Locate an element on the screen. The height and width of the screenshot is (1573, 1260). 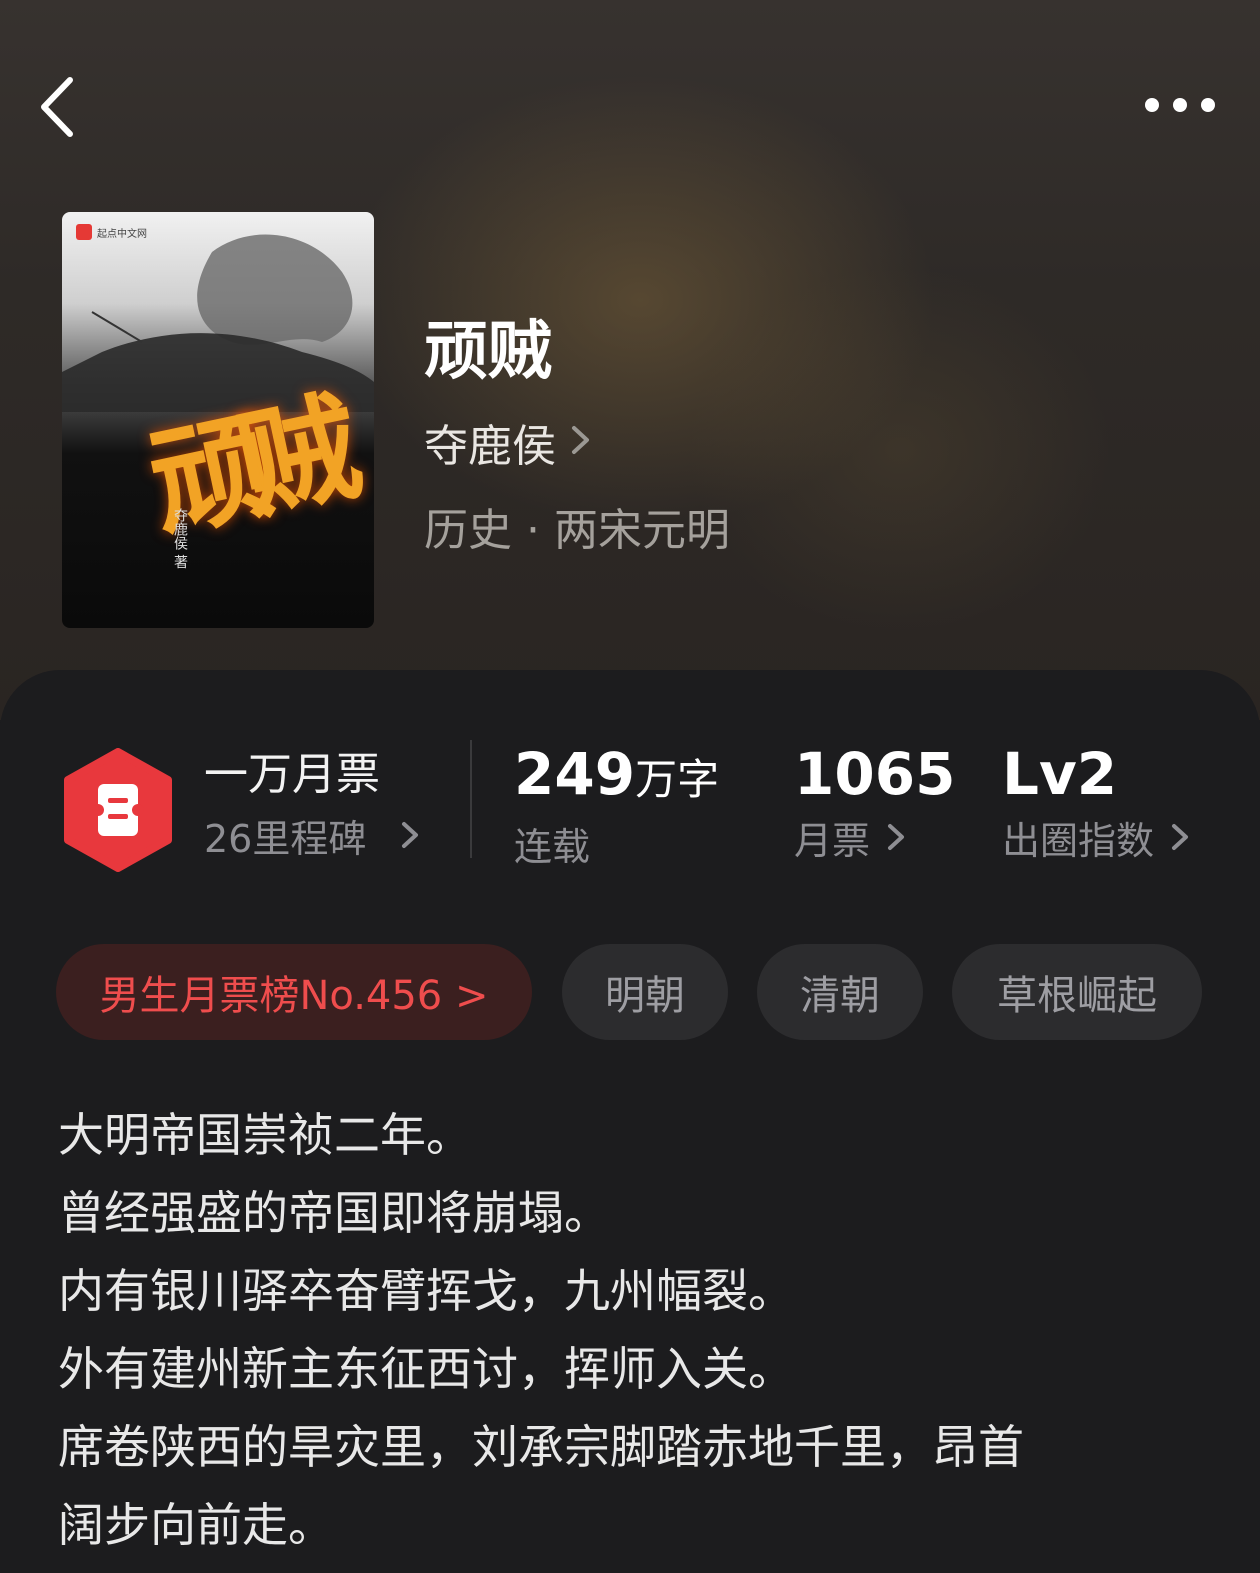
tag-grassroots-rise: 草根崛起 is located at coordinates (1077, 992).